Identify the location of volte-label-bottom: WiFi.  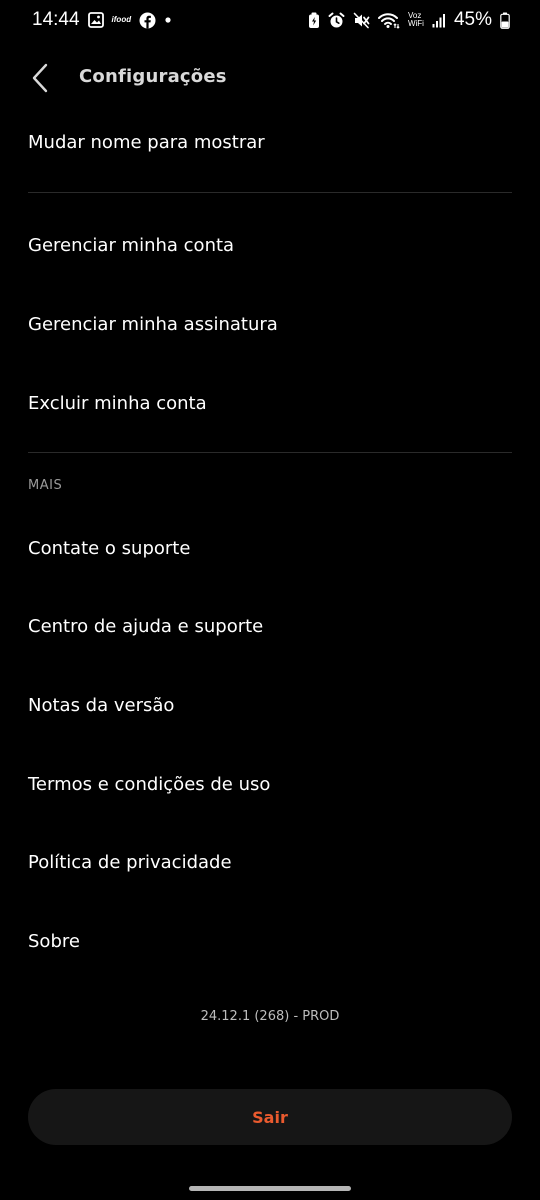
(415, 23).